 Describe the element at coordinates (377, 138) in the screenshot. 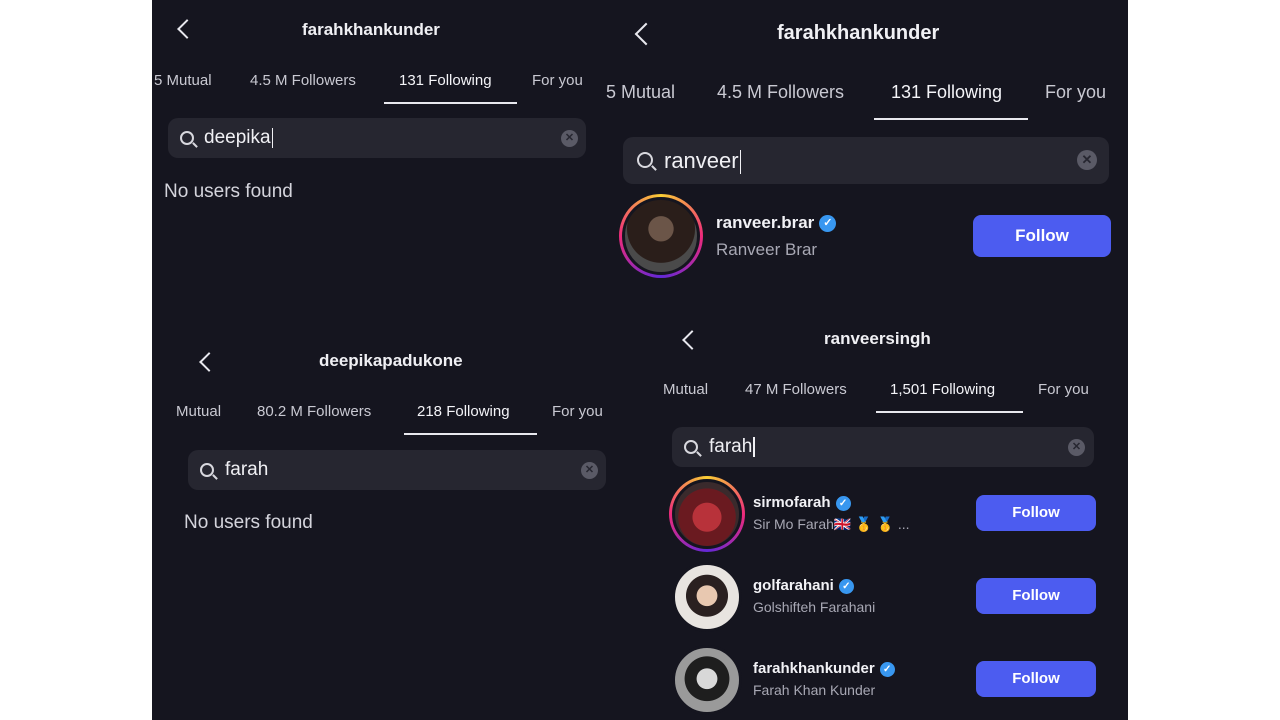

I see `search-input: deepika ✕` at that location.